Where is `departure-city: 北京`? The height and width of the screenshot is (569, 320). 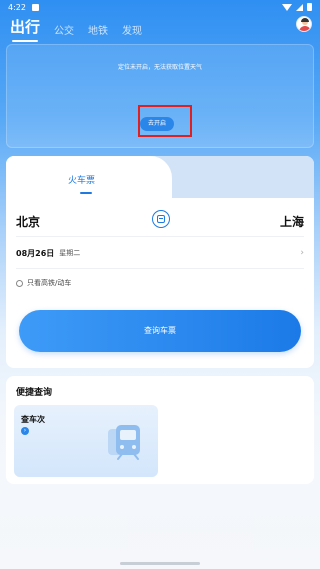
departure-city: 北京 is located at coordinates (28, 221).